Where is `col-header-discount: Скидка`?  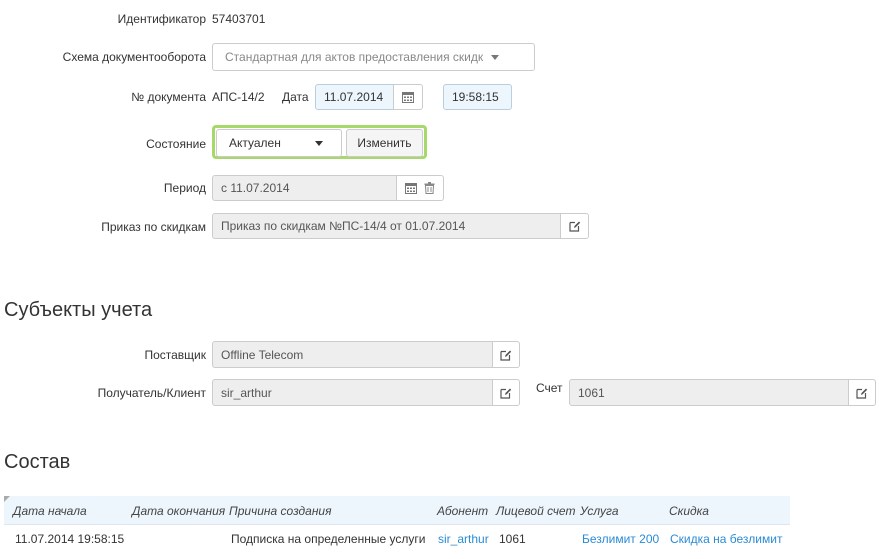 col-header-discount: Скидка is located at coordinates (689, 511).